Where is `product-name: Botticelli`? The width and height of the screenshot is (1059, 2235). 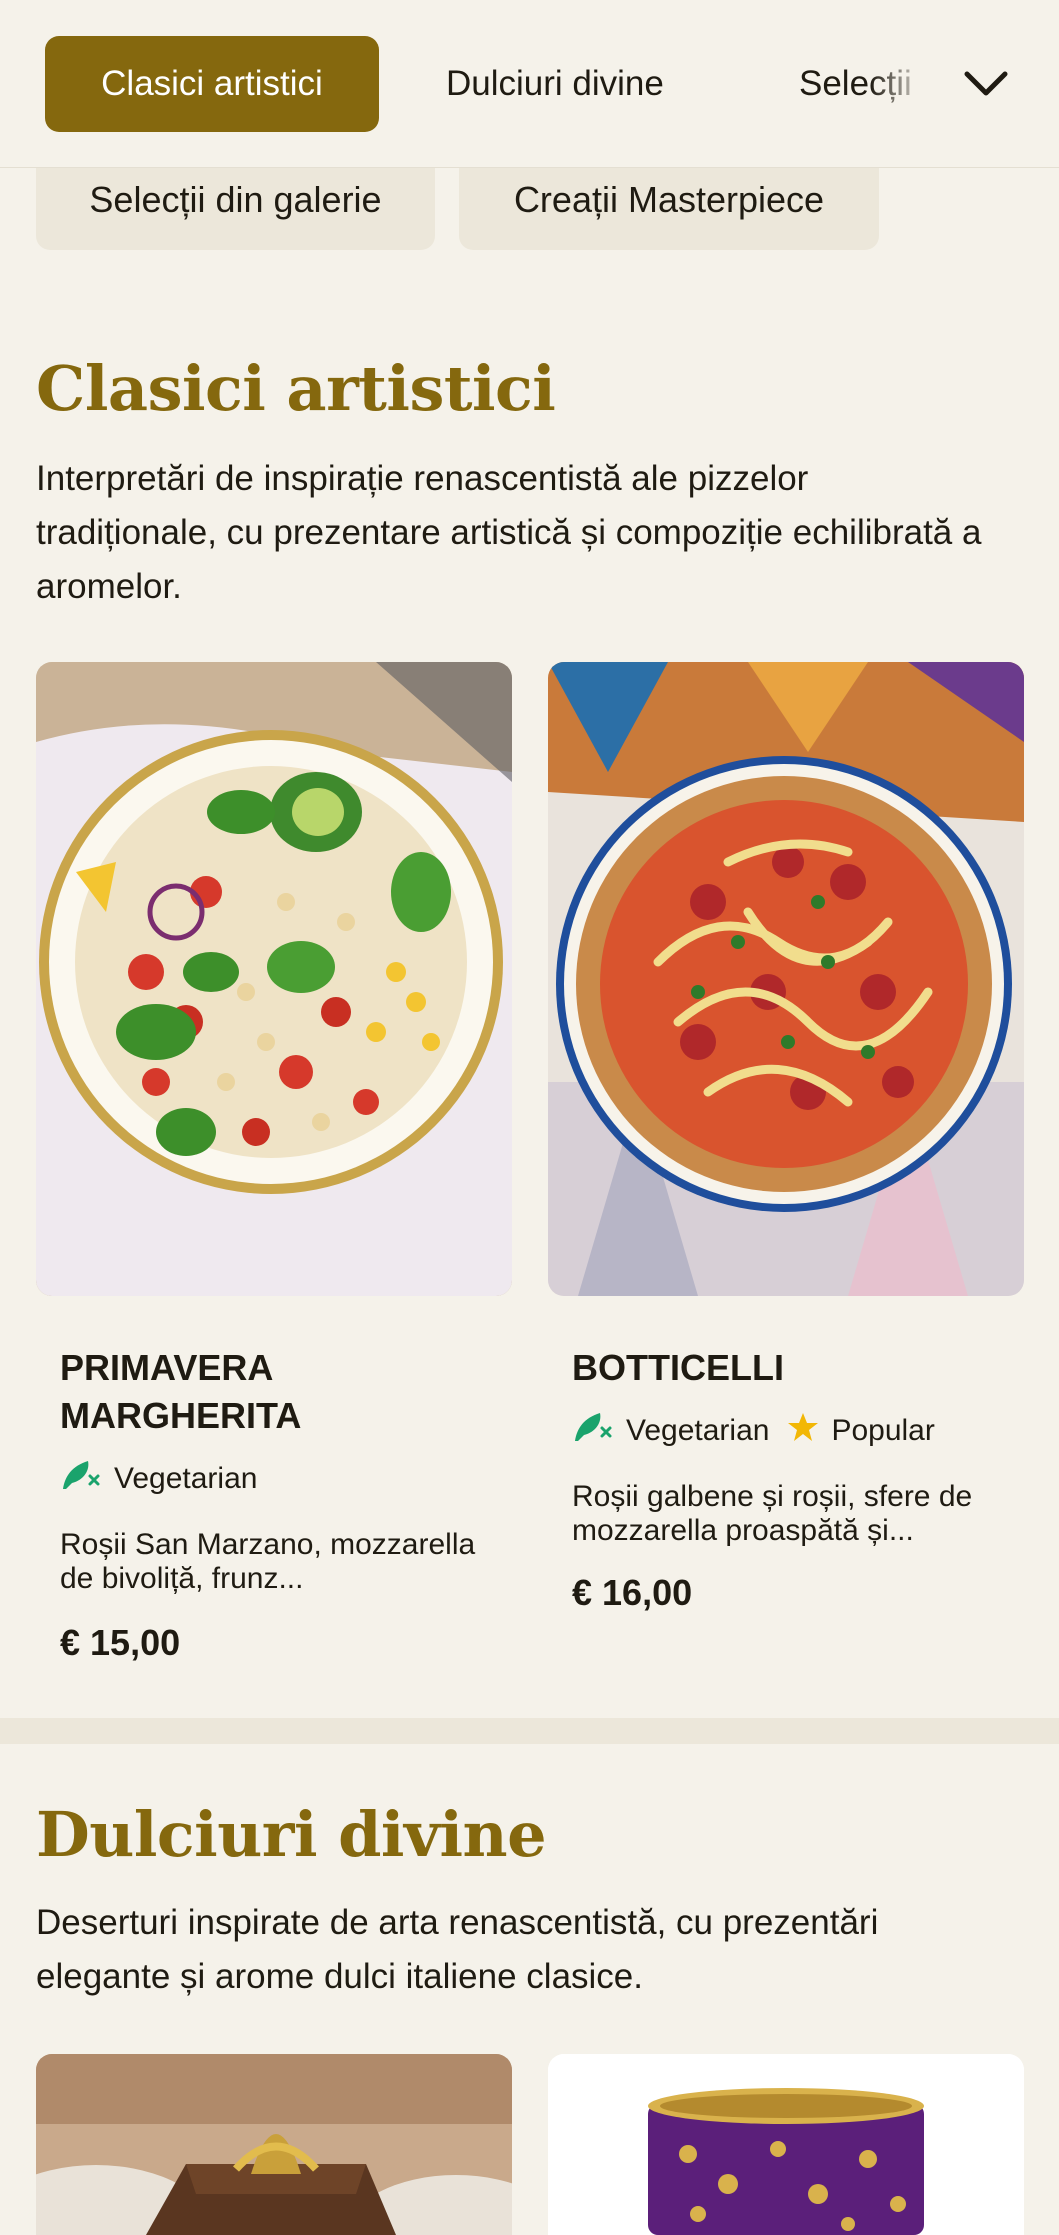 product-name: Botticelli is located at coordinates (678, 1367).